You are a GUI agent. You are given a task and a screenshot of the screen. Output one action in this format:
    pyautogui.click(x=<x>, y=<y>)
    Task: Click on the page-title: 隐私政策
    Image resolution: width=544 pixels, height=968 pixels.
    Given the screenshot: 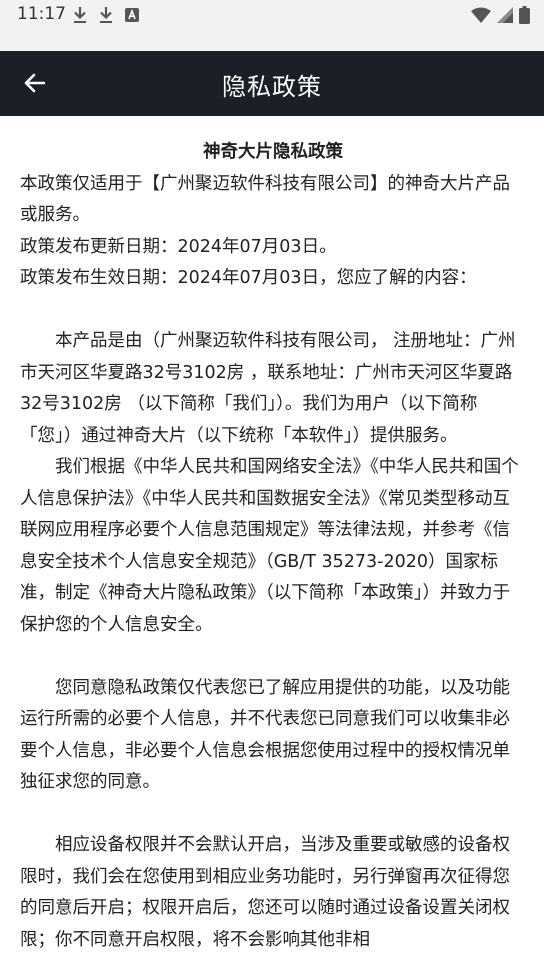 What is the action you would take?
    pyautogui.click(x=272, y=87)
    